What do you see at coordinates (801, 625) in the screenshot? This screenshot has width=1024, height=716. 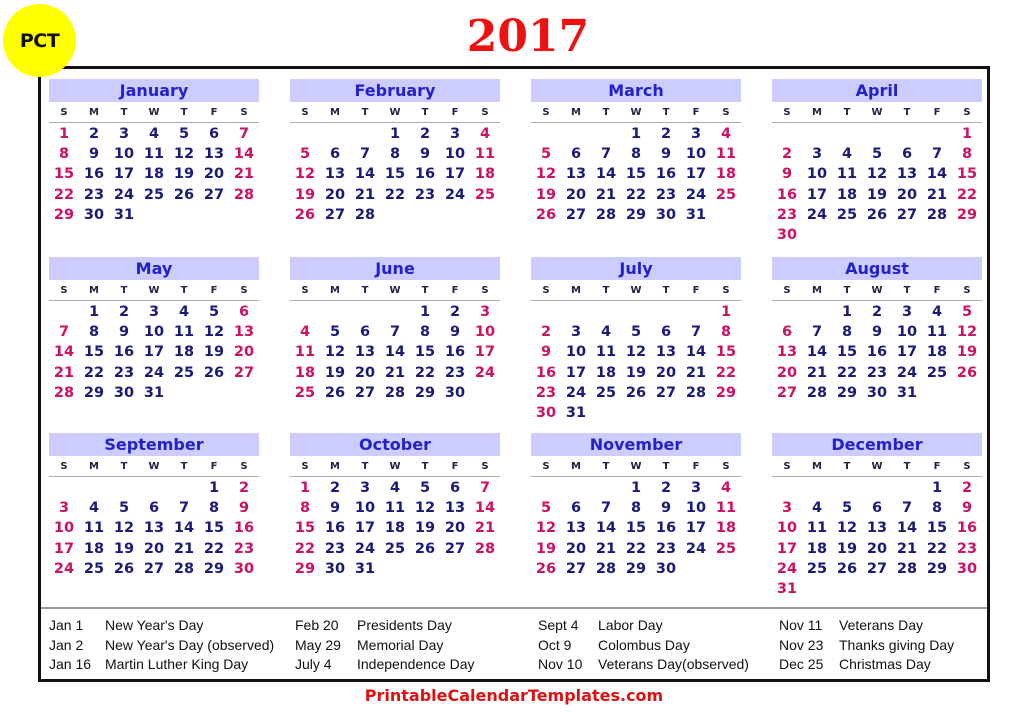 I see `holiday-date: Nov 11` at bounding box center [801, 625].